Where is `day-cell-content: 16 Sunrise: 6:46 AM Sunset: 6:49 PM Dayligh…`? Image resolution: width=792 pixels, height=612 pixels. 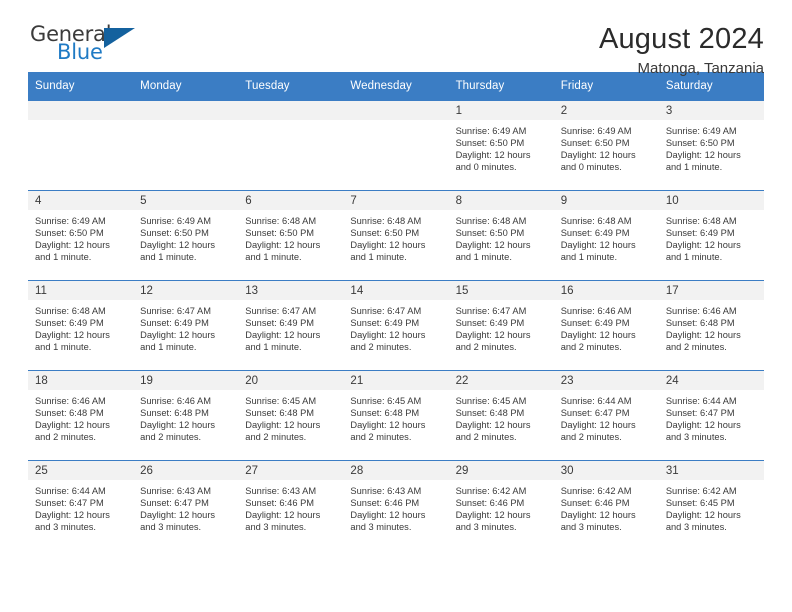
day-cell-content: 16 Sunrise: 6:46 AM Sunset: 6:49 PM Dayligh… is located at coordinates (606, 325).